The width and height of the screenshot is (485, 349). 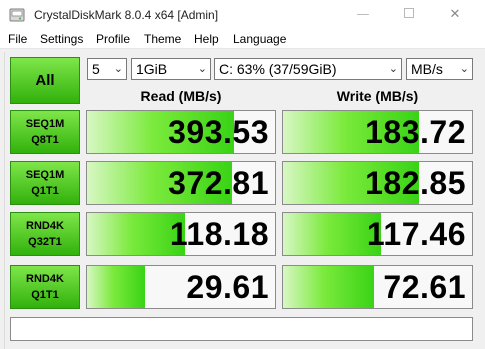 What do you see at coordinates (377, 287) in the screenshot?
I see `write-result-rnd4k-q1t1: 72.61` at bounding box center [377, 287].